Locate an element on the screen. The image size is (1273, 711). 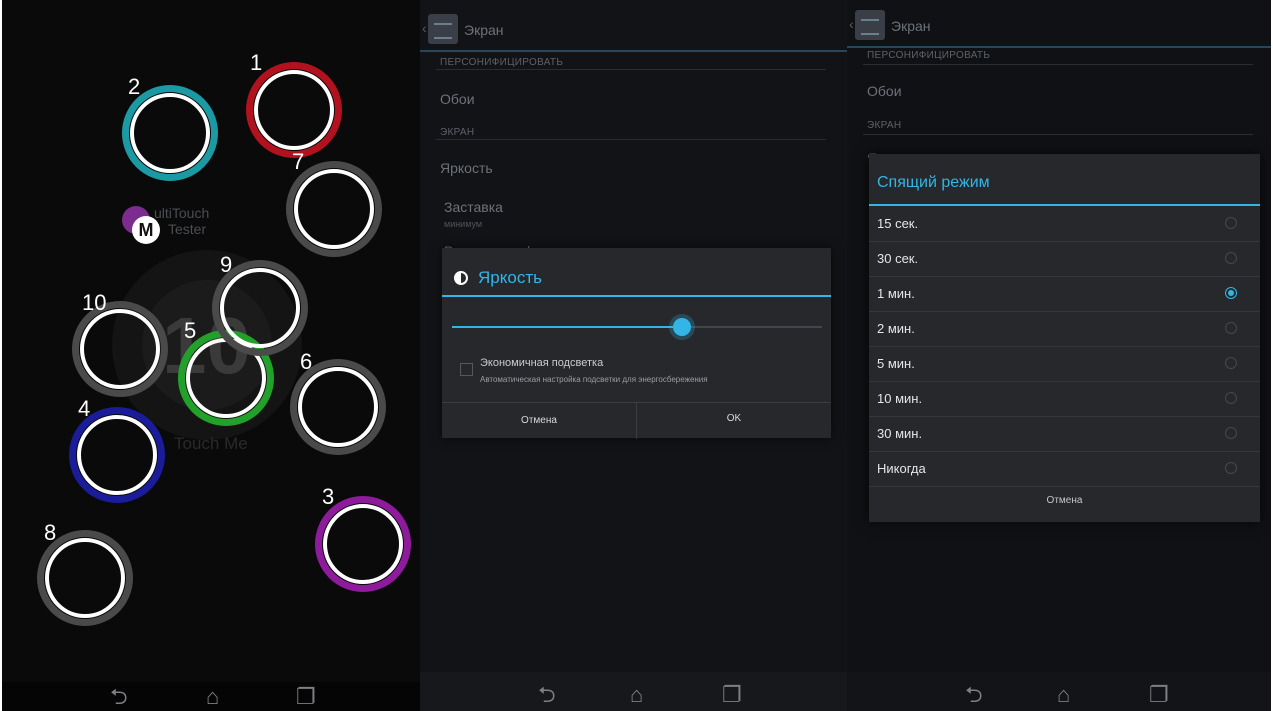
sleep-option-label: Никогда is located at coordinates (901, 468).